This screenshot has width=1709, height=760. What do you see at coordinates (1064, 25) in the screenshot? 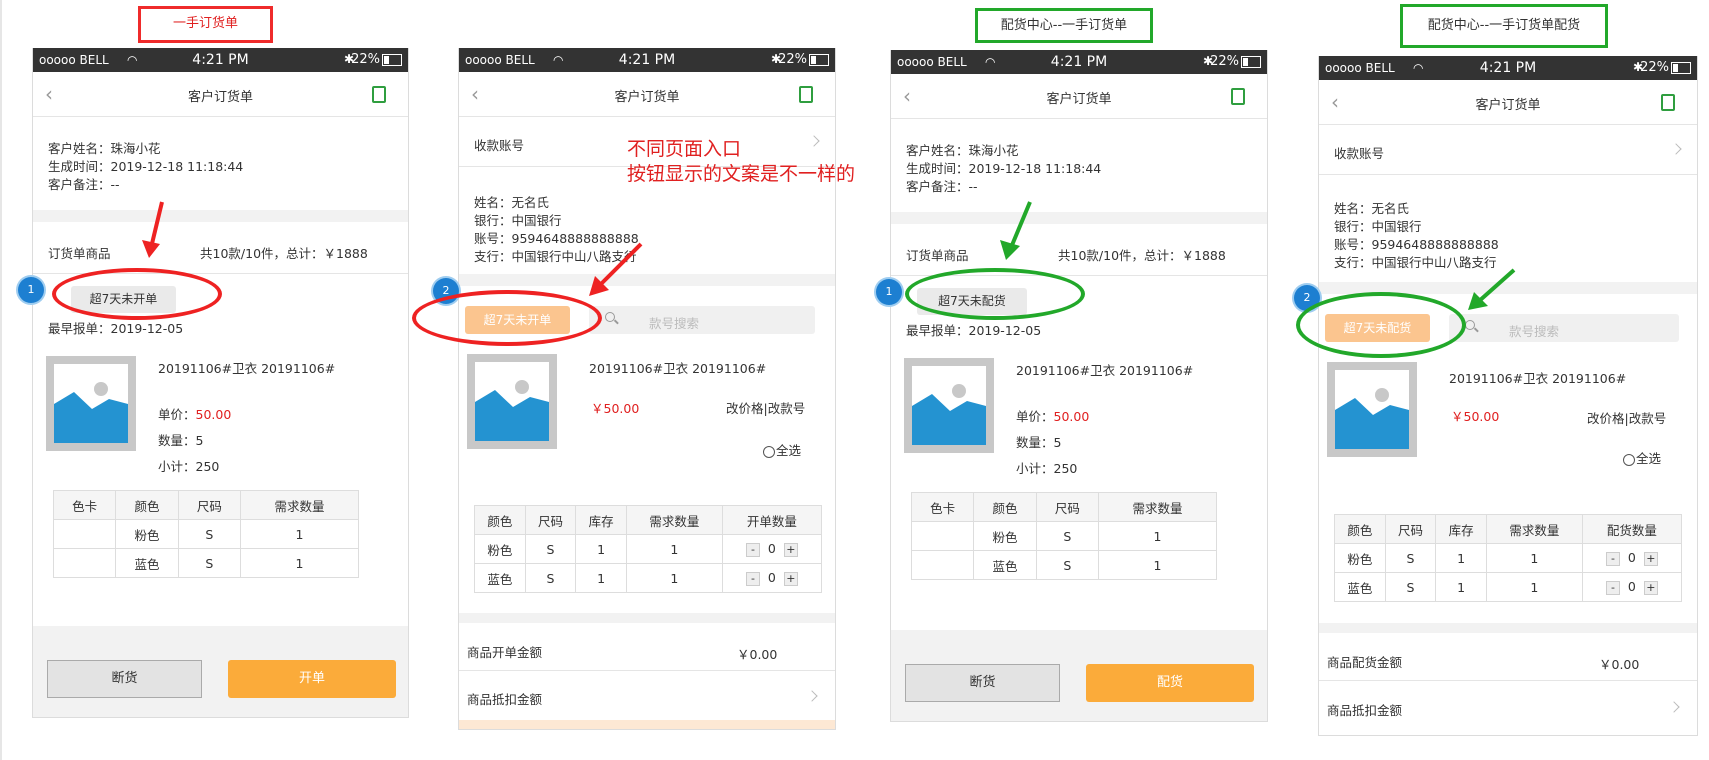
I see `label-dist-order: 配货中心--一手订货单` at bounding box center [1064, 25].